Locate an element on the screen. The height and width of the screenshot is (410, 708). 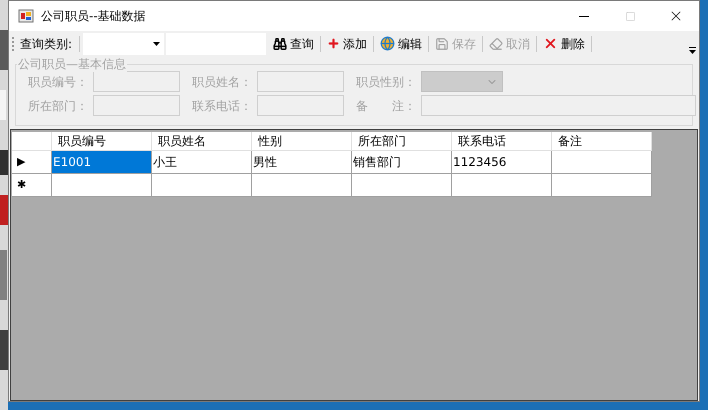
app-icon is located at coordinates (26, 16).